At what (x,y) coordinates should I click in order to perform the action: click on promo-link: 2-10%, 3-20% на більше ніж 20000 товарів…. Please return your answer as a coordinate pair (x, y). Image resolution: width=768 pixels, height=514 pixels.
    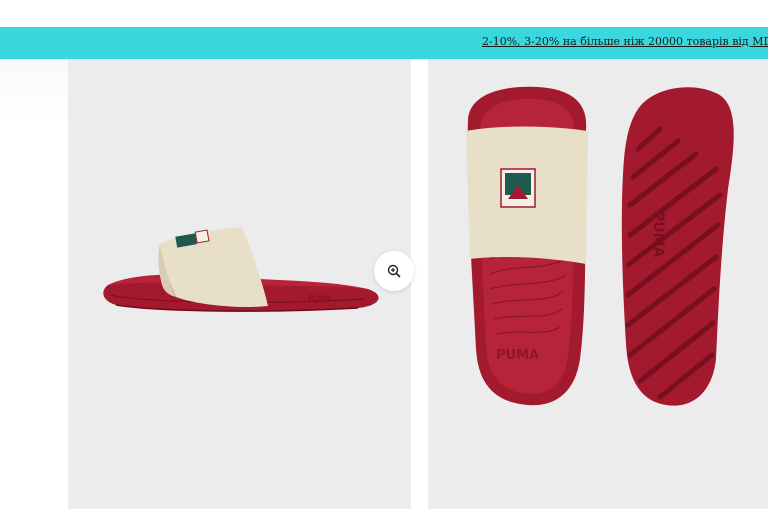
    Looking at the image, I should click on (625, 41).